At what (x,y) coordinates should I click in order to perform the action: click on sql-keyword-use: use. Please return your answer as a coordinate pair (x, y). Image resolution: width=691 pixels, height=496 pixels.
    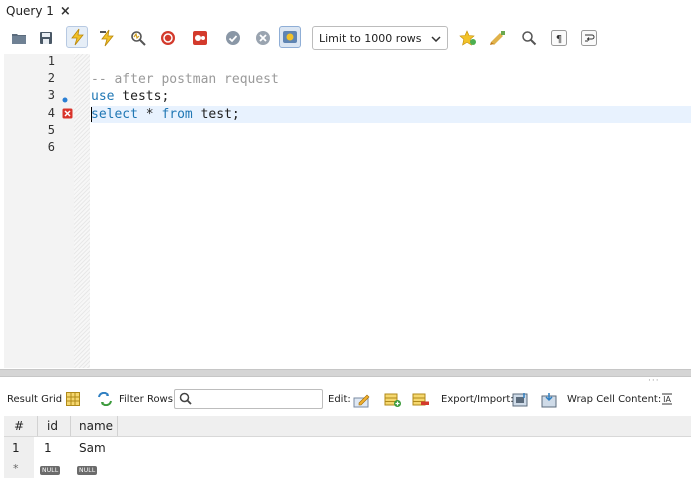
    Looking at the image, I should click on (103, 96).